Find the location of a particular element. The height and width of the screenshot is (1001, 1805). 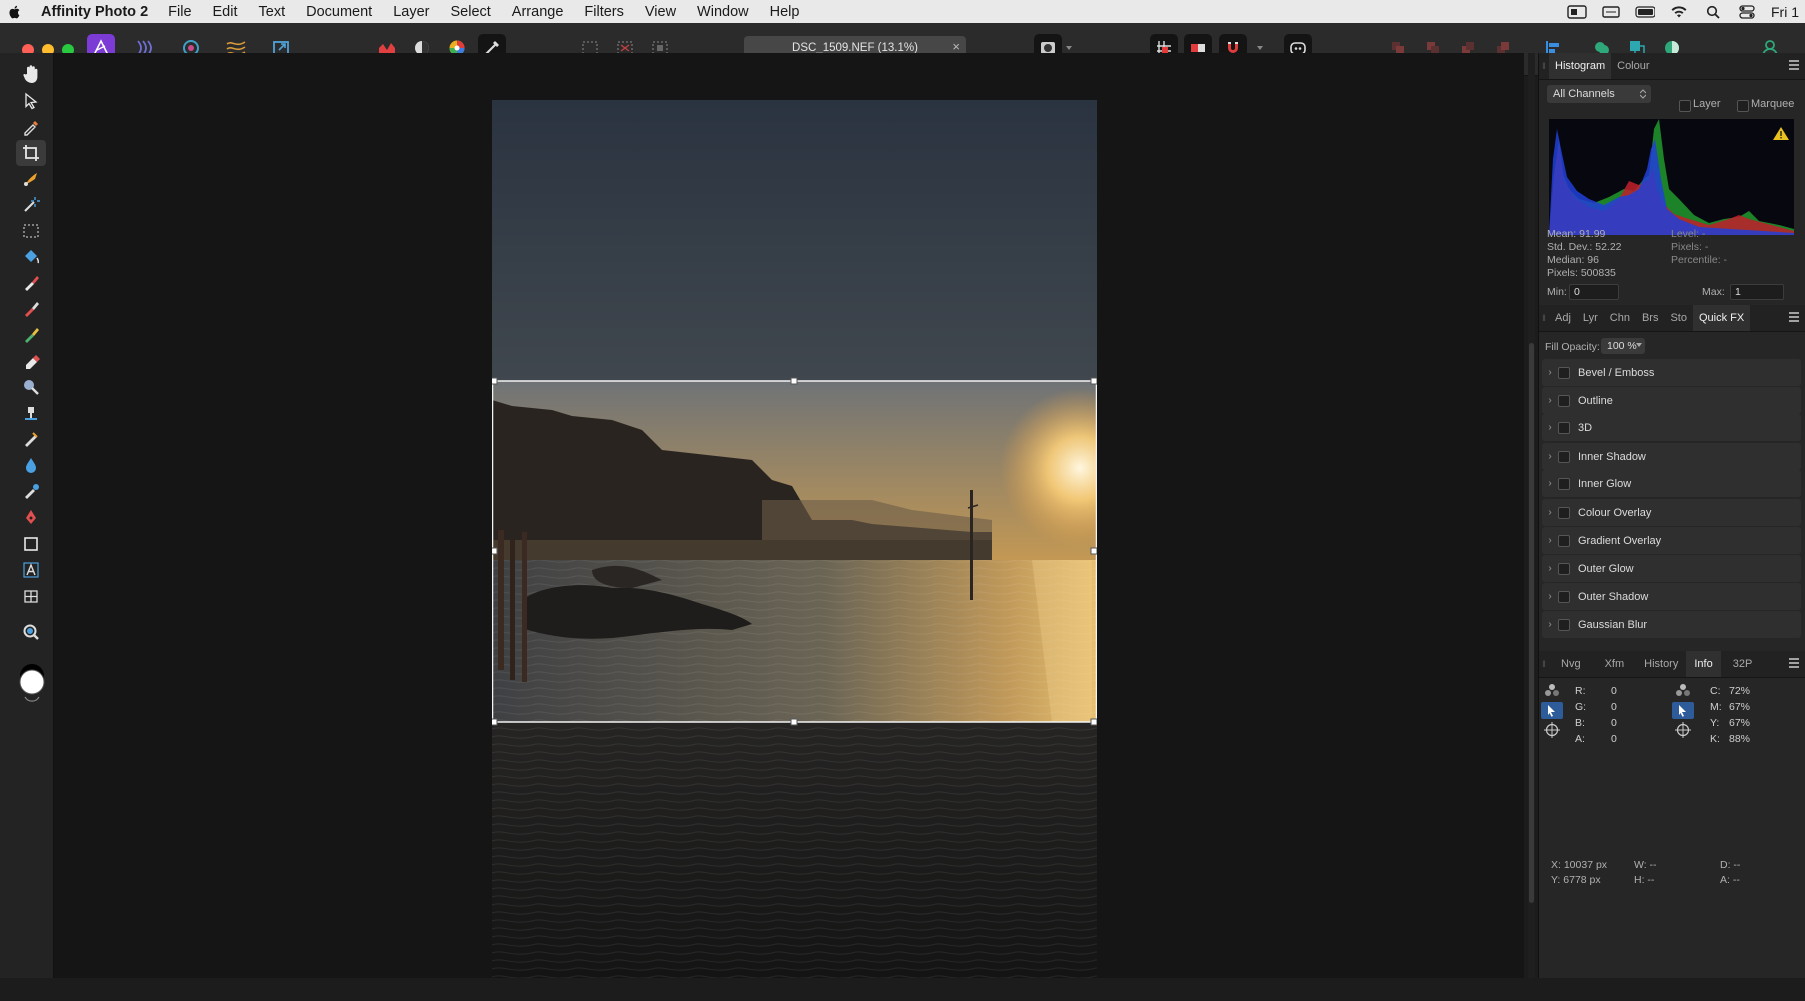

menu-filters: Filters is located at coordinates (603, 12).